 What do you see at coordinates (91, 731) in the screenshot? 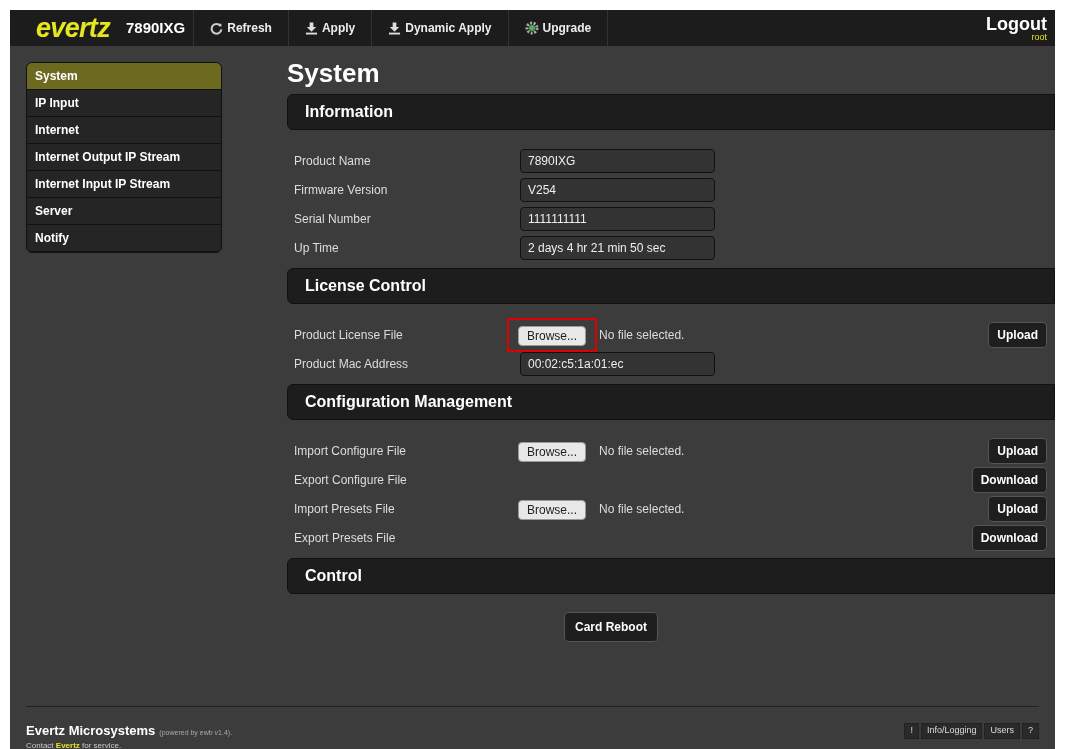
I see `company-name: Evertz Microsystems` at bounding box center [91, 731].